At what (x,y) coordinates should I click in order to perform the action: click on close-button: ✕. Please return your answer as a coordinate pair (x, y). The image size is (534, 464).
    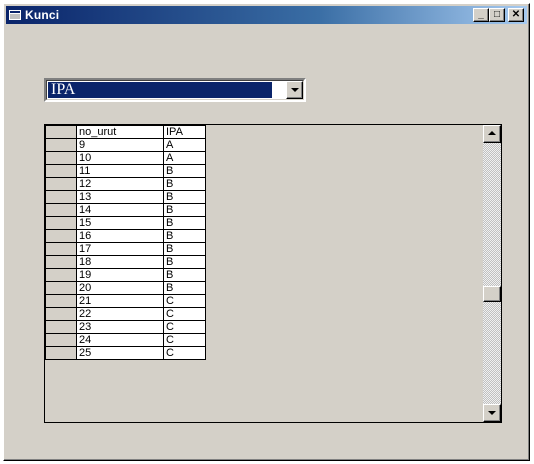
    Looking at the image, I should click on (516, 15).